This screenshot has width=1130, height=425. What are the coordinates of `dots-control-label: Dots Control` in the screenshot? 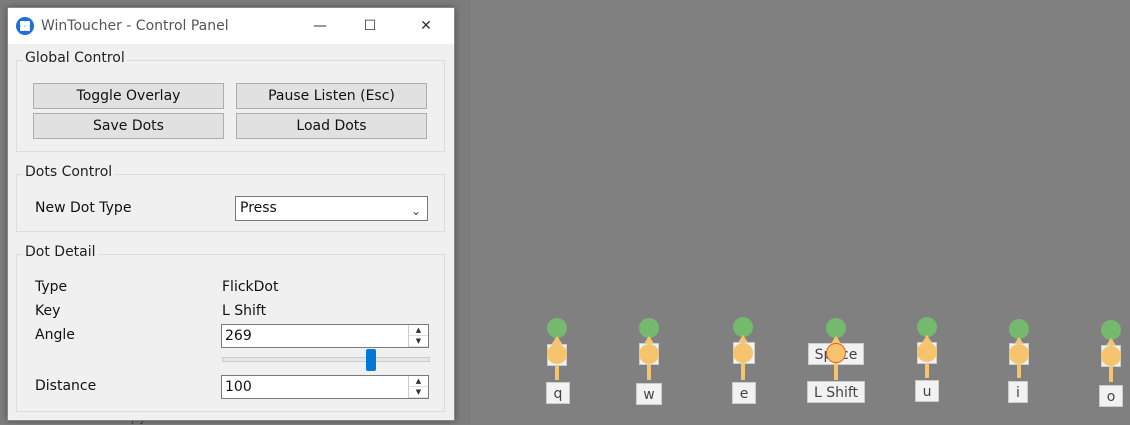 It's located at (69, 172).